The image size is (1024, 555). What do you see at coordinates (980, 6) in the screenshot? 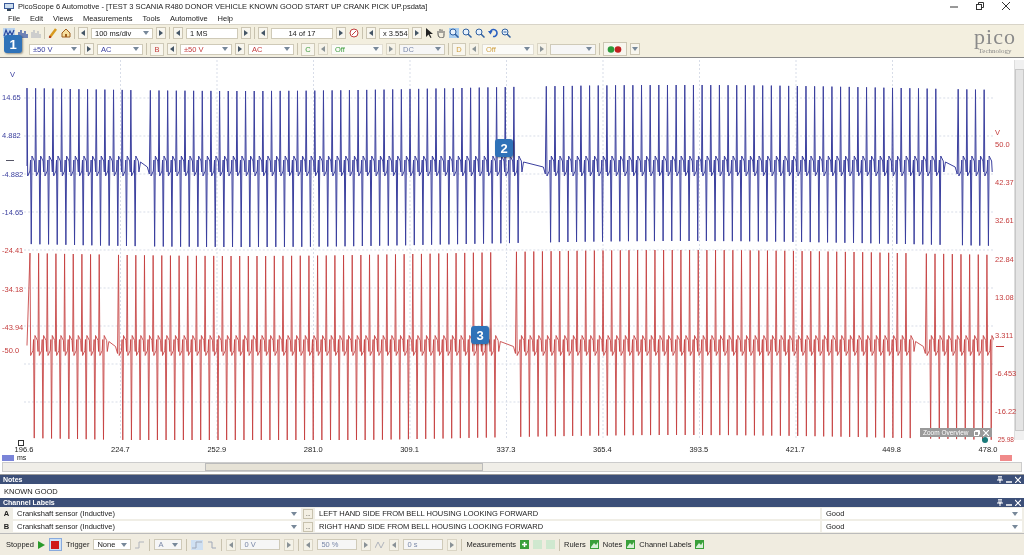
I see `restore-icon` at bounding box center [980, 6].